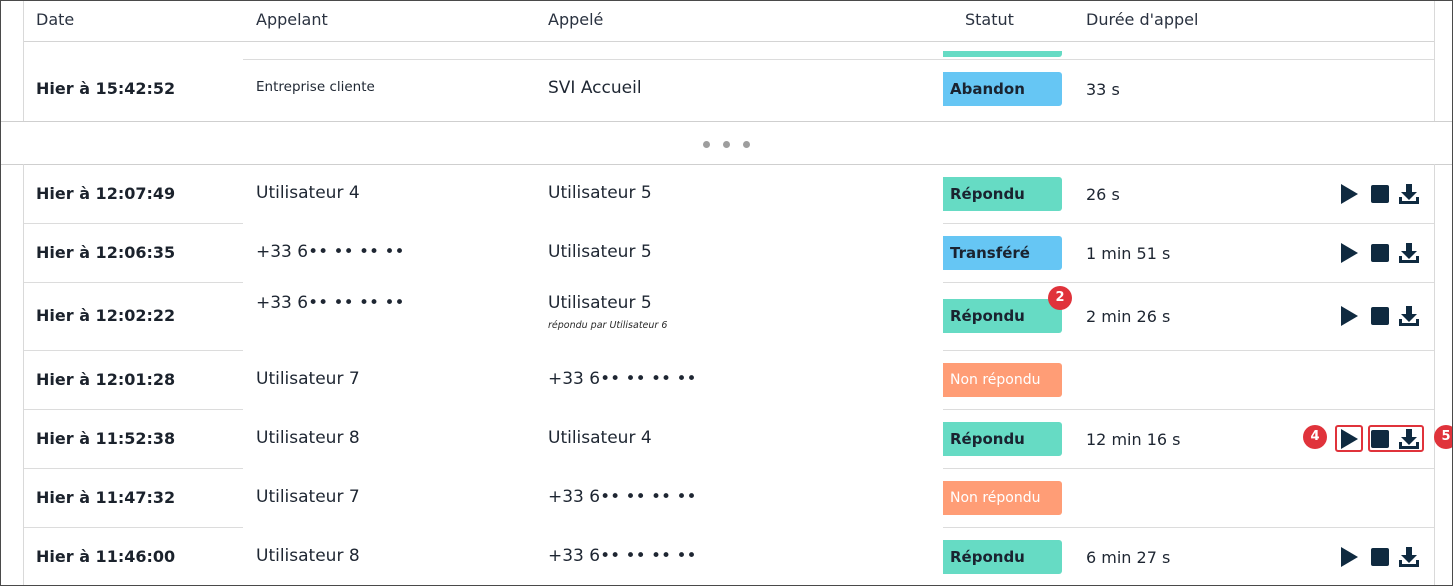 The width and height of the screenshot is (1453, 586). What do you see at coordinates (292, 19) in the screenshot?
I see `header-caller: Appelant` at bounding box center [292, 19].